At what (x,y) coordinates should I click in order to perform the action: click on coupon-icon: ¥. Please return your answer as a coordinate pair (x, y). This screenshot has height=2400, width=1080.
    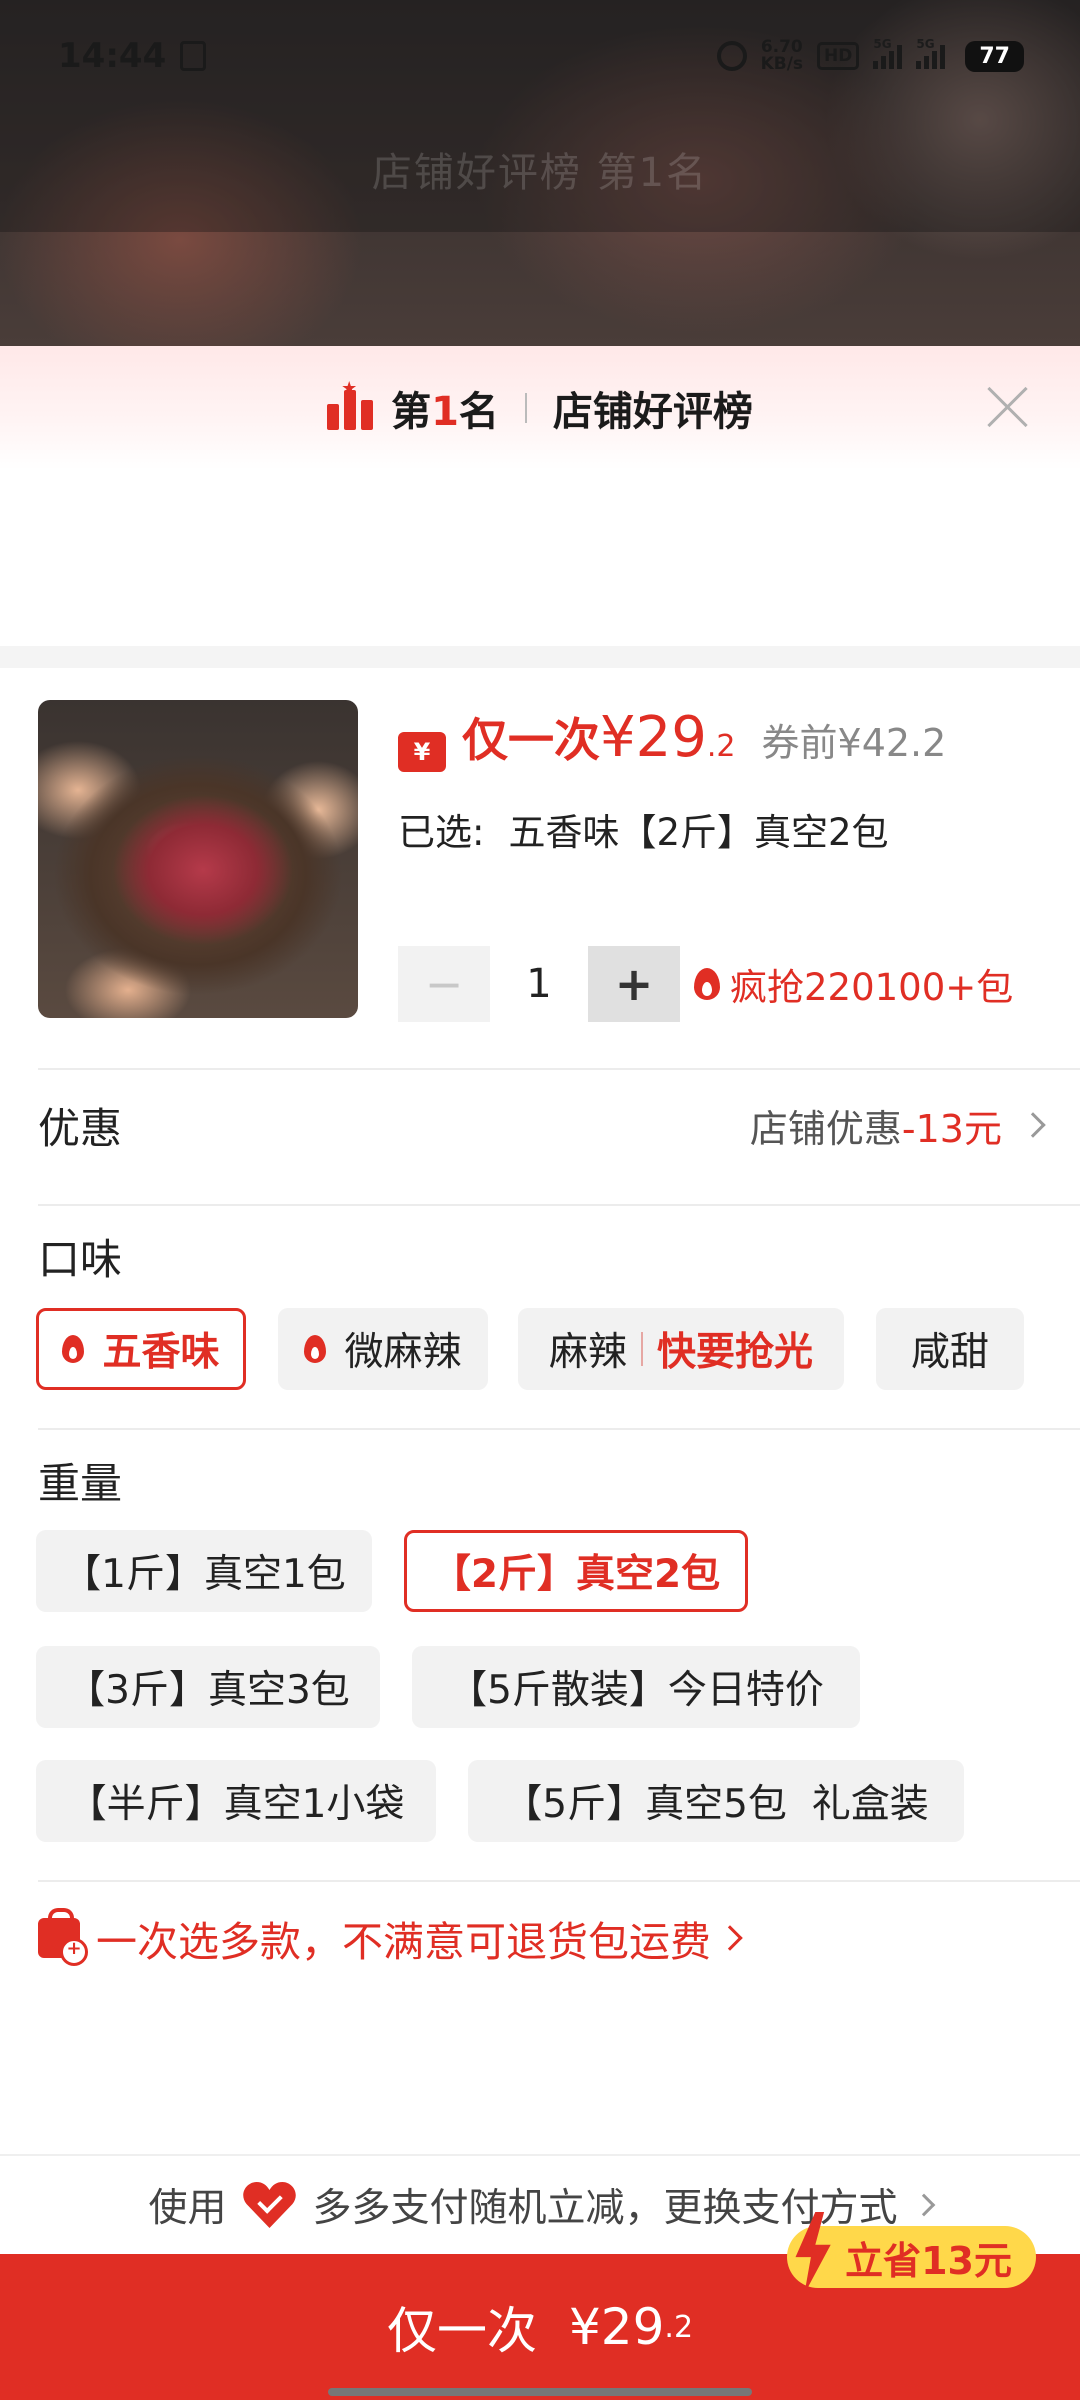
    Looking at the image, I should click on (422, 752).